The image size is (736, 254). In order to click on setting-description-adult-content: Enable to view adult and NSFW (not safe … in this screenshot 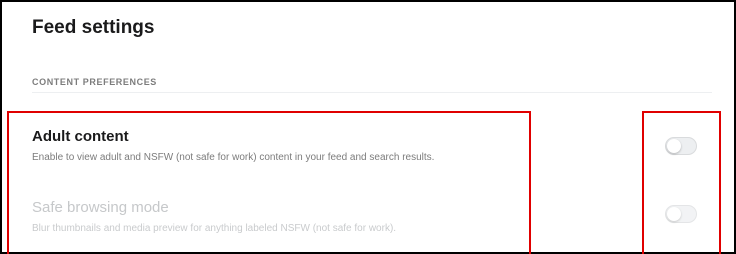, I will do `click(233, 157)`.